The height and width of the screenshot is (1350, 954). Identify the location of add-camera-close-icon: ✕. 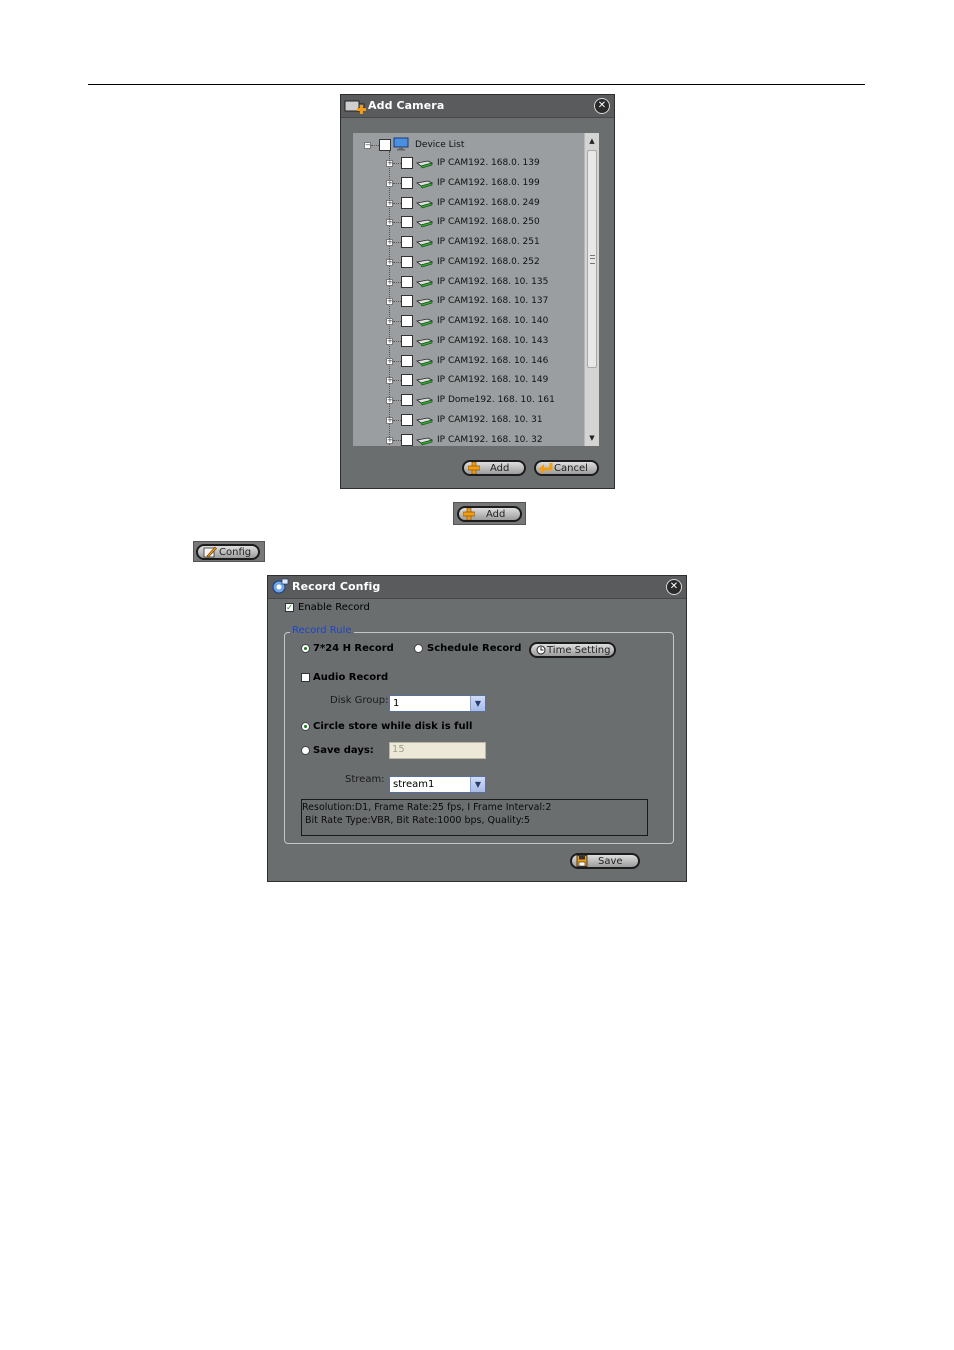
(602, 106).